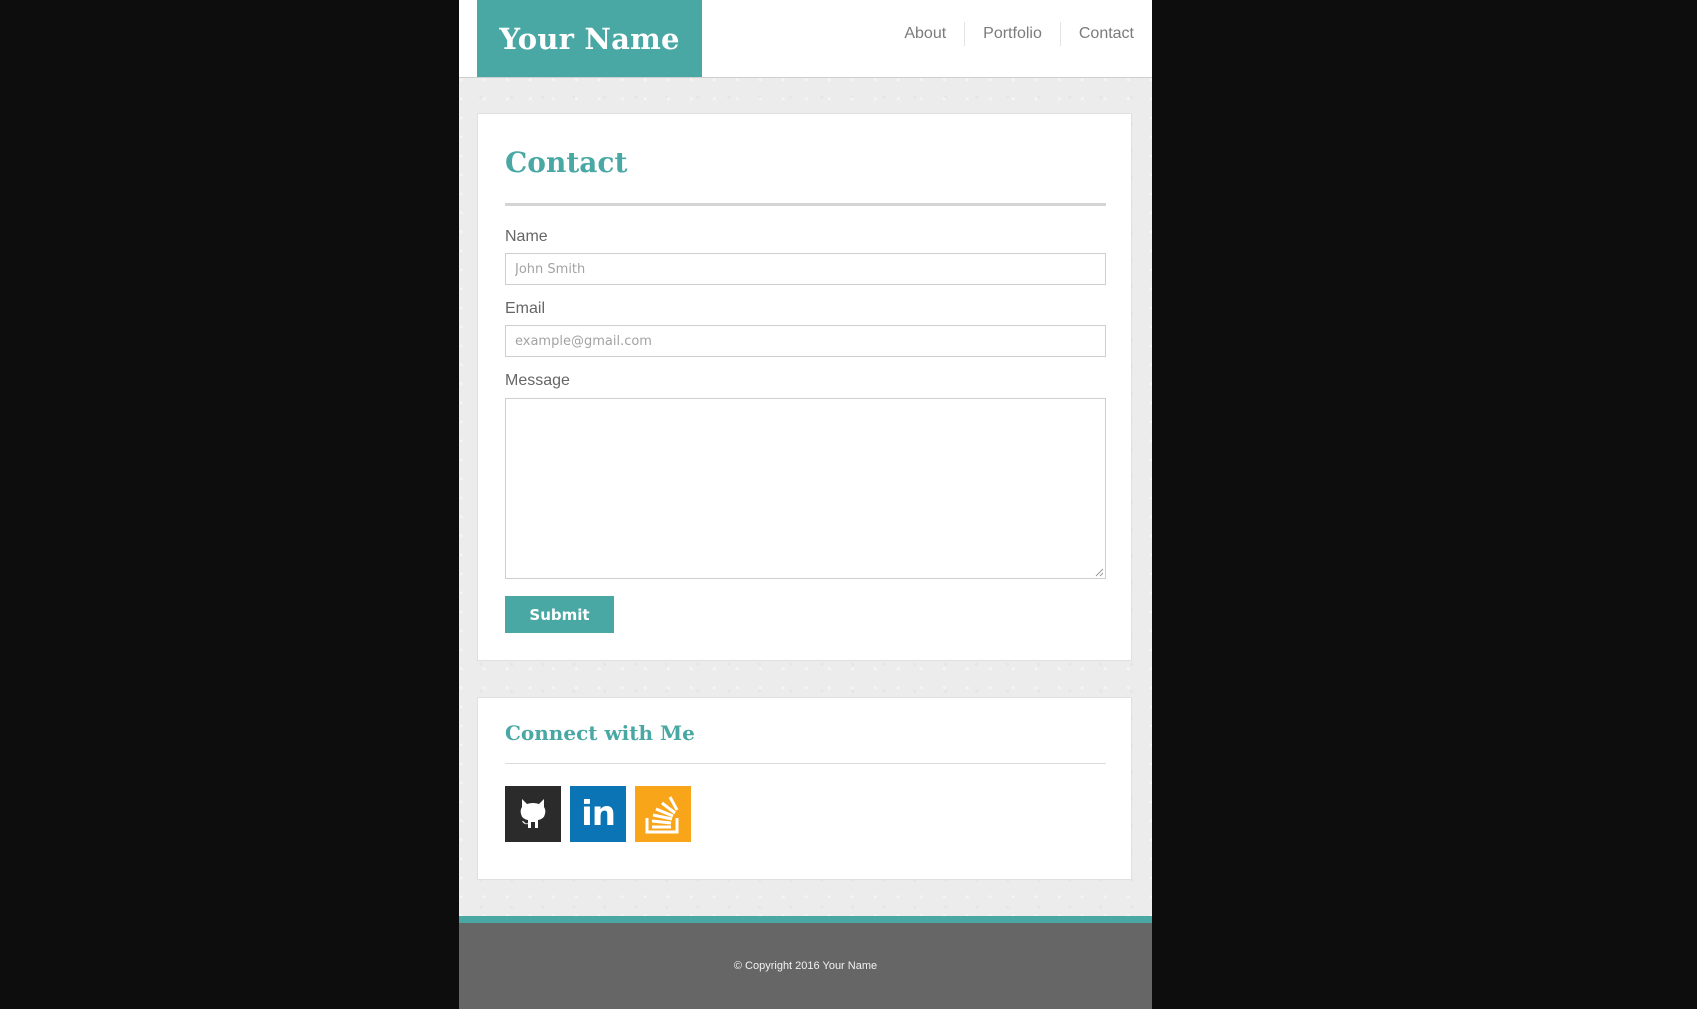  I want to click on nav-link-contact: Contact, so click(1096, 34).